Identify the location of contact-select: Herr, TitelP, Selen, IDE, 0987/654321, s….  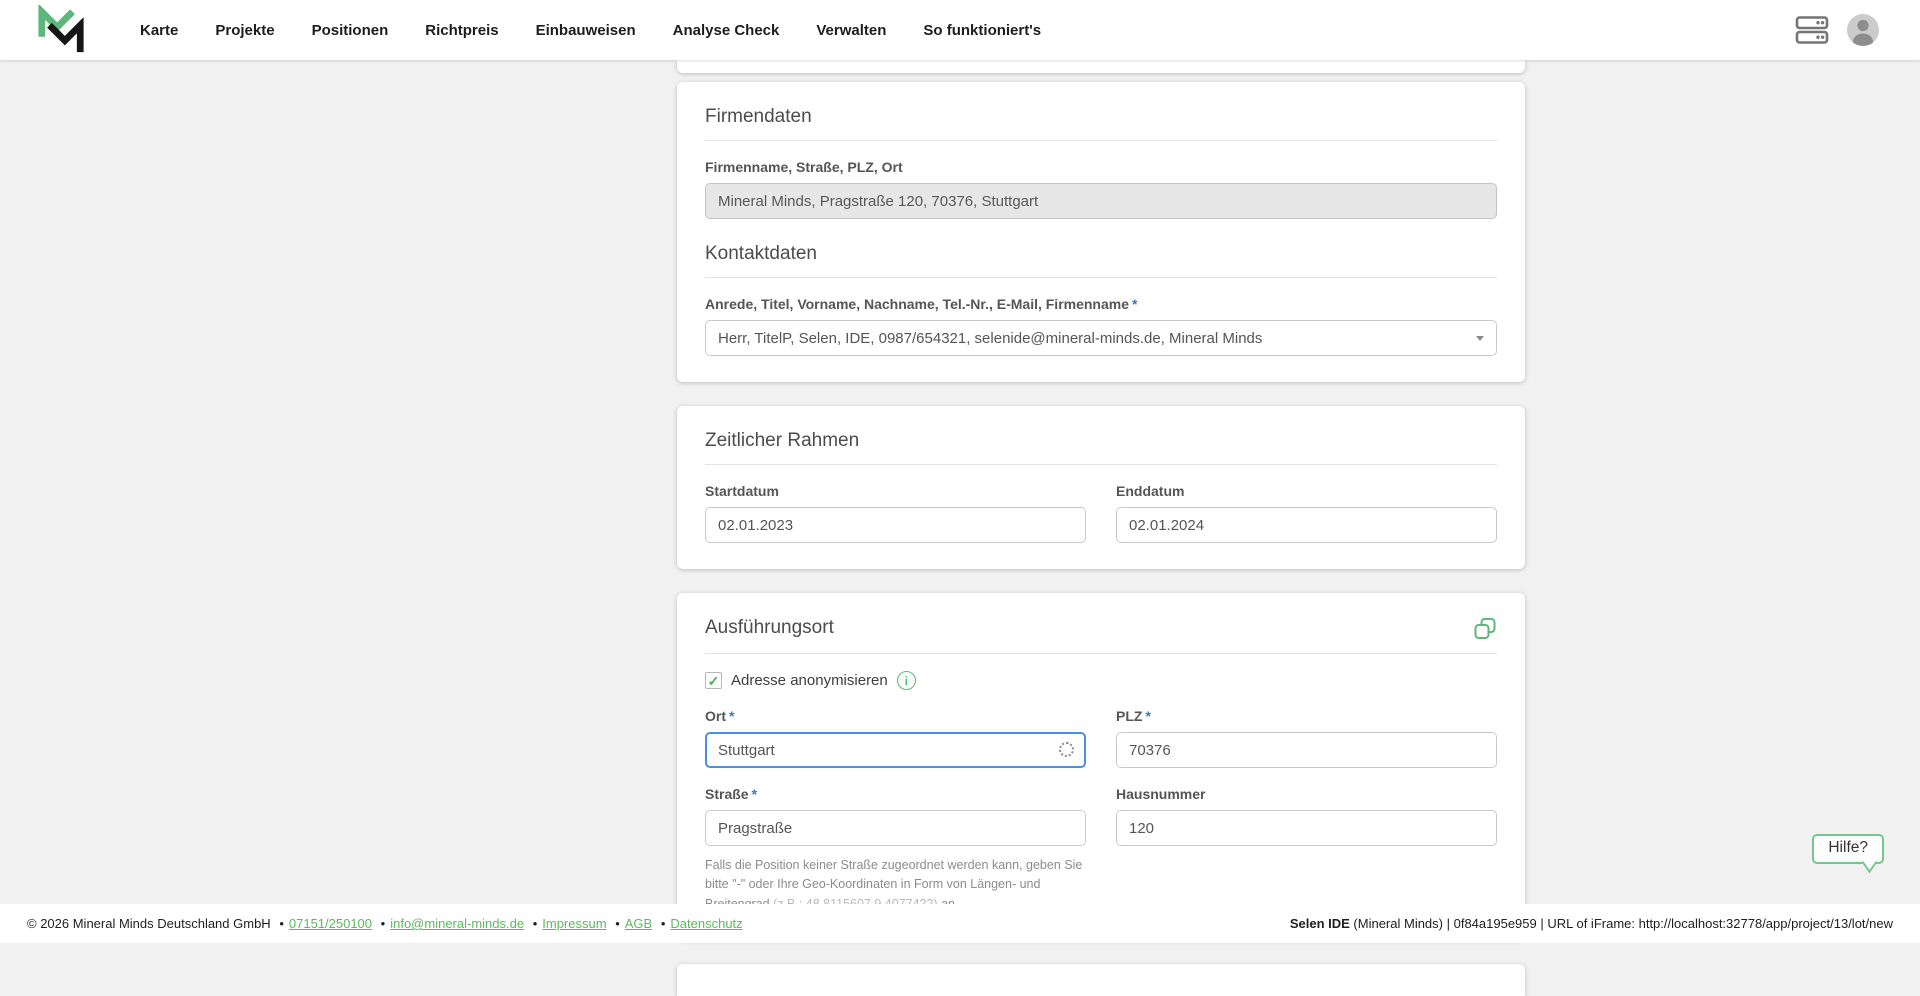
(1101, 338).